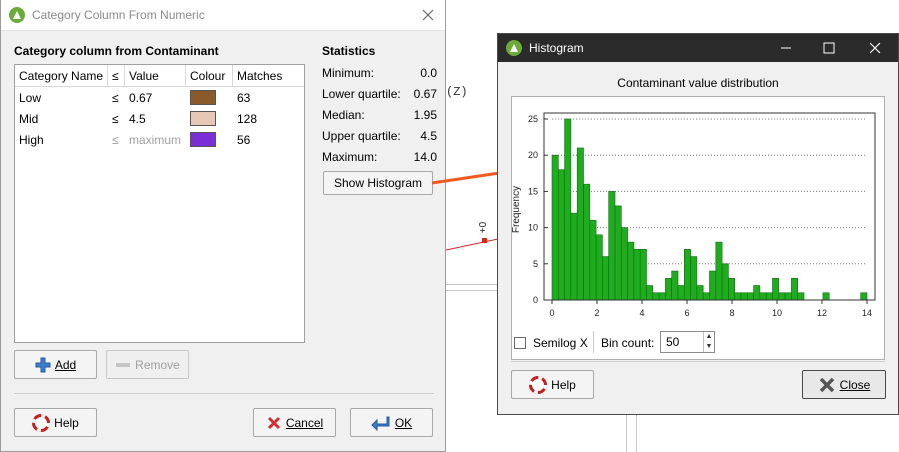 Image resolution: width=899 pixels, height=452 pixels. Describe the element at coordinates (268, 140) in the screenshot. I see `matches-cell: 56` at that location.